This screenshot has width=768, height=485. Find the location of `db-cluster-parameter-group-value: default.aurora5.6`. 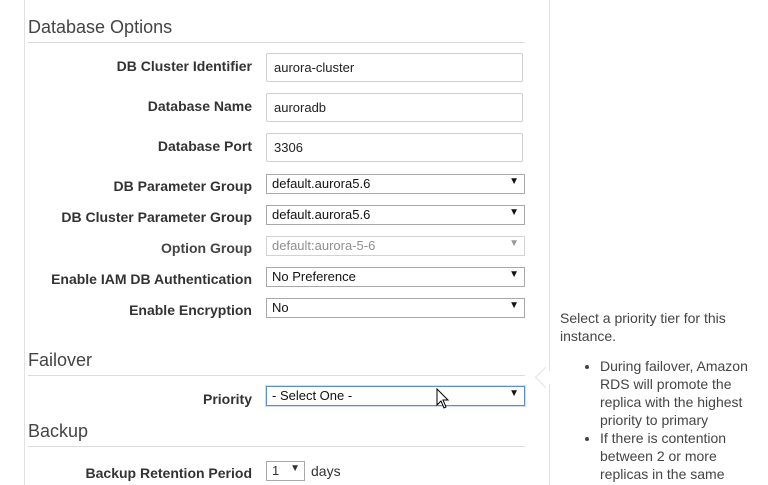

db-cluster-parameter-group-value: default.aurora5.6 is located at coordinates (321, 214).